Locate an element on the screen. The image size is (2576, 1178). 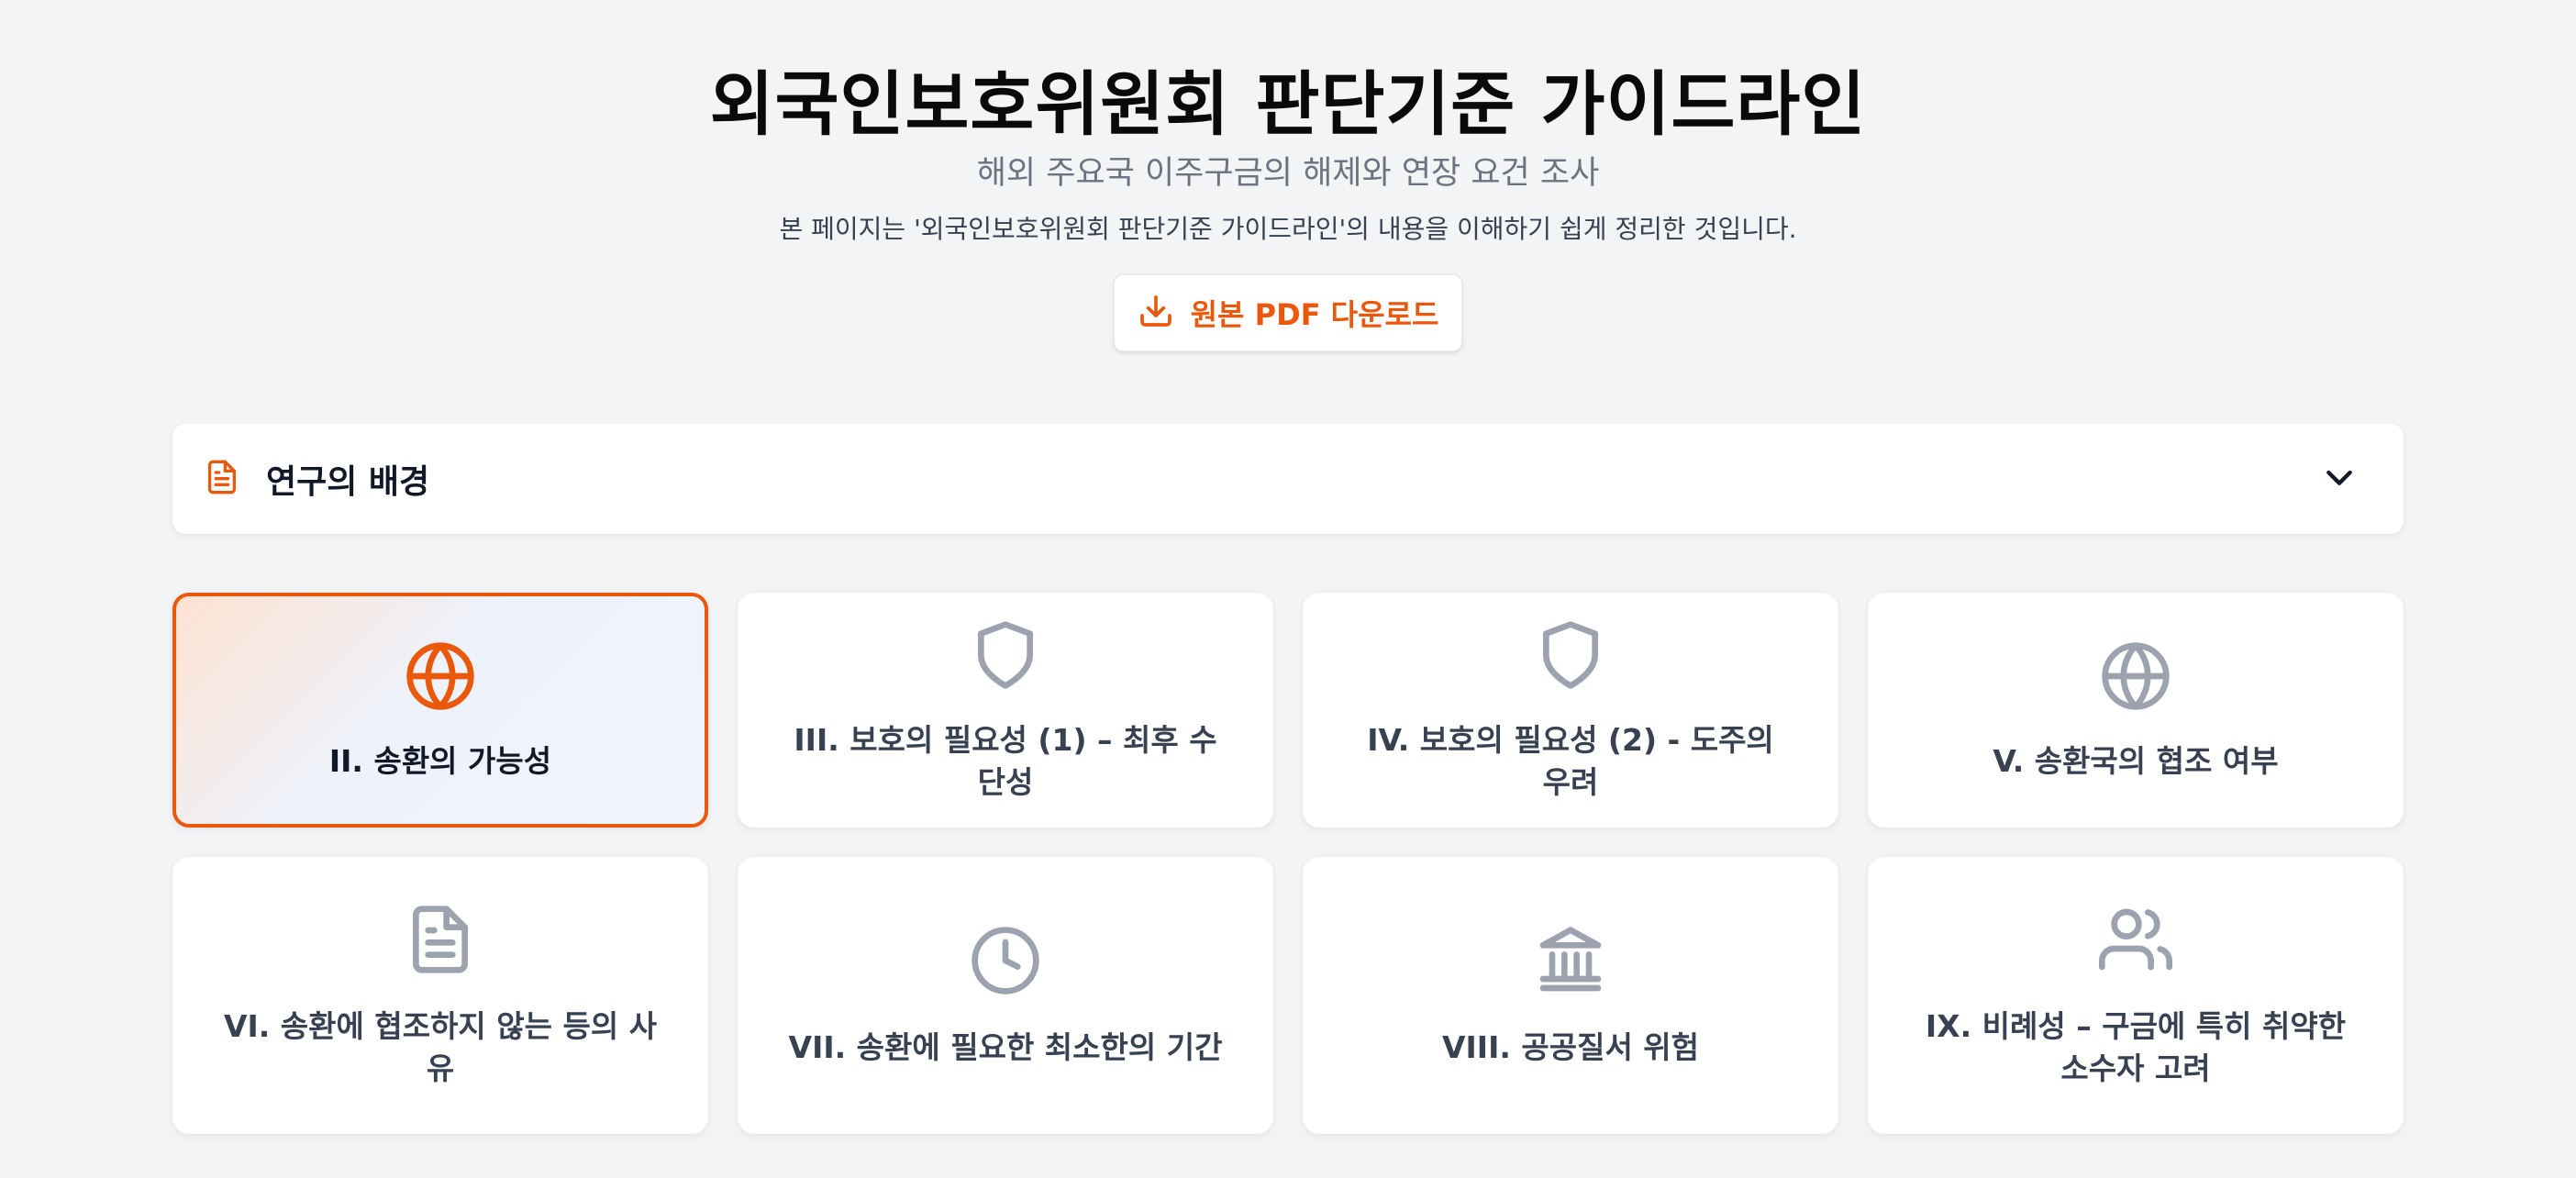
section-card-2: II. 송환의 가능성 is located at coordinates (440, 711).